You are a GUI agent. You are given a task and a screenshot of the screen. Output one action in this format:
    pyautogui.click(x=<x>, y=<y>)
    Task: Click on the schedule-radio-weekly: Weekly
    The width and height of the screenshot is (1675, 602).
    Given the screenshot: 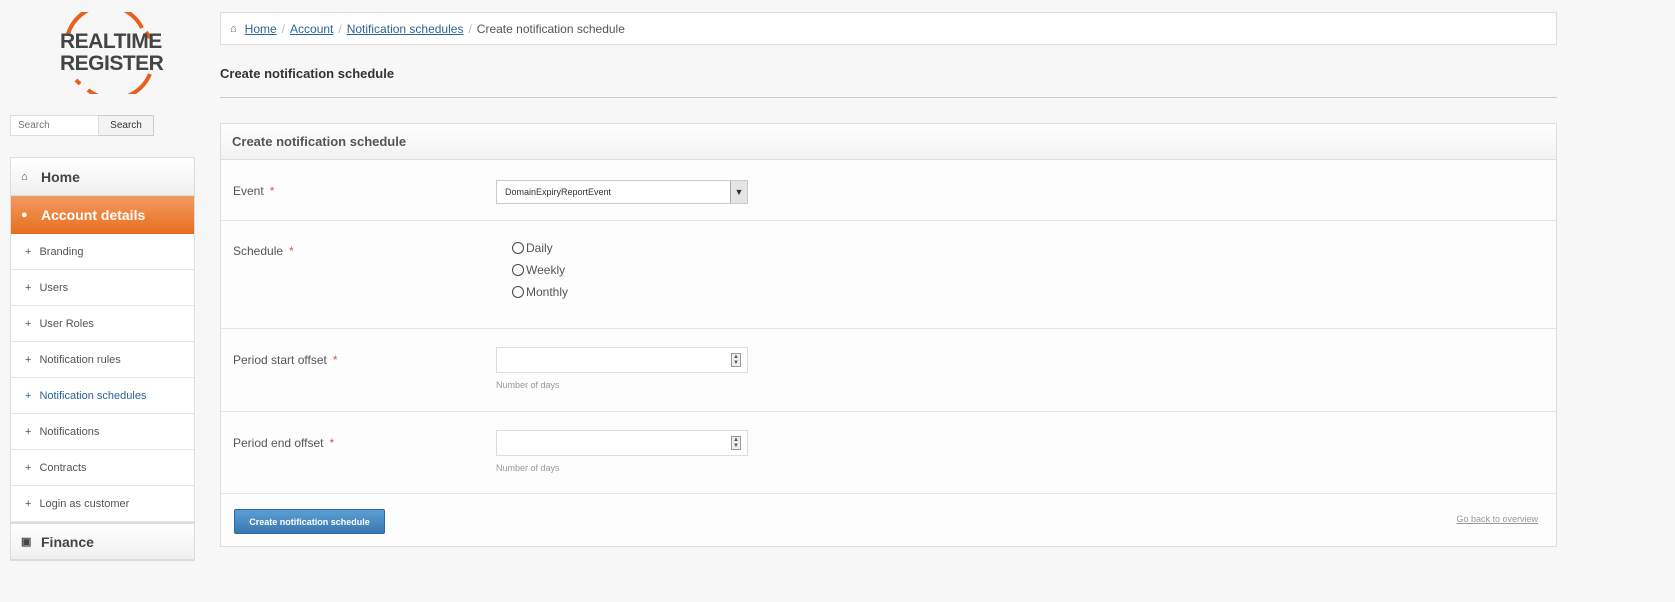 What is the action you would take?
    pyautogui.click(x=538, y=270)
    